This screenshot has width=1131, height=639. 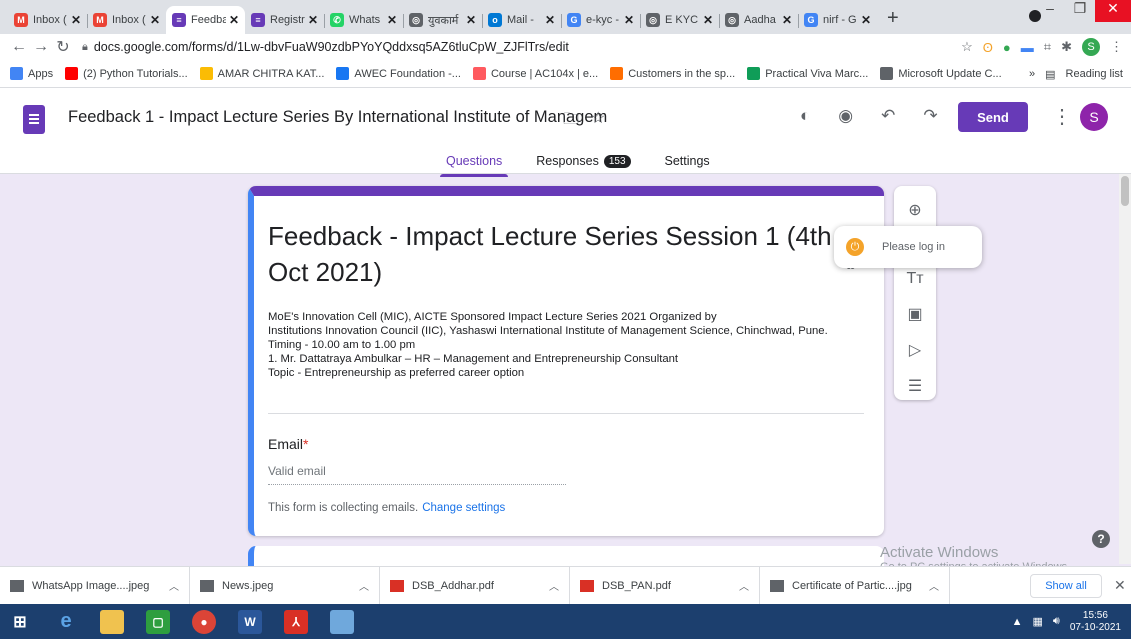 What do you see at coordinates (914, 279) in the screenshot?
I see `add-title-icon: Tт` at bounding box center [914, 279].